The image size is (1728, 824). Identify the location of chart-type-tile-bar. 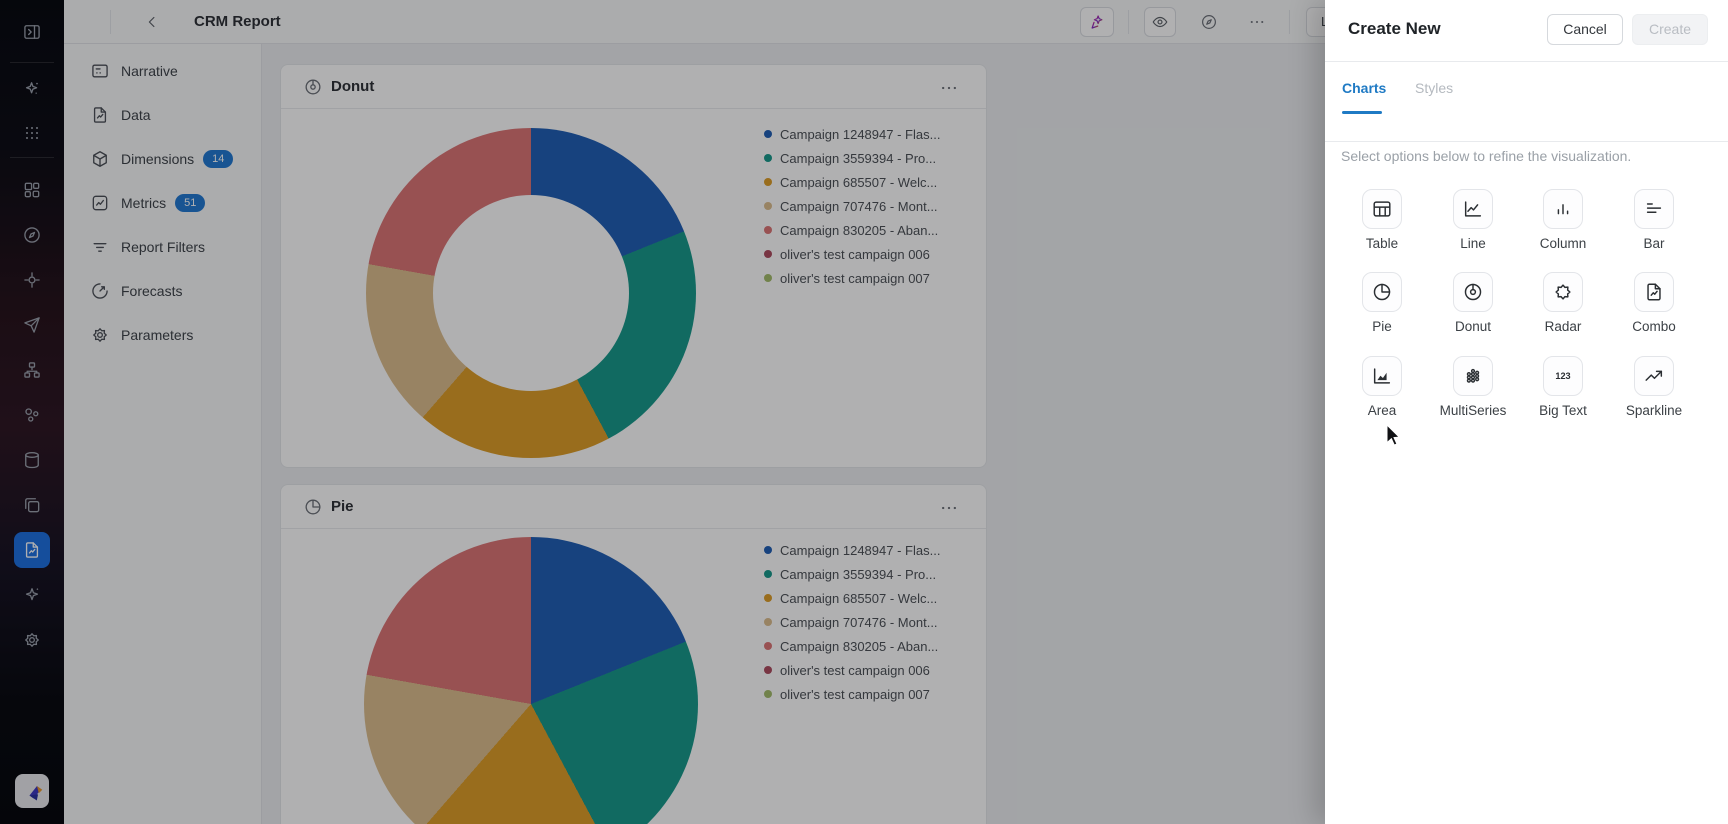
(1654, 209).